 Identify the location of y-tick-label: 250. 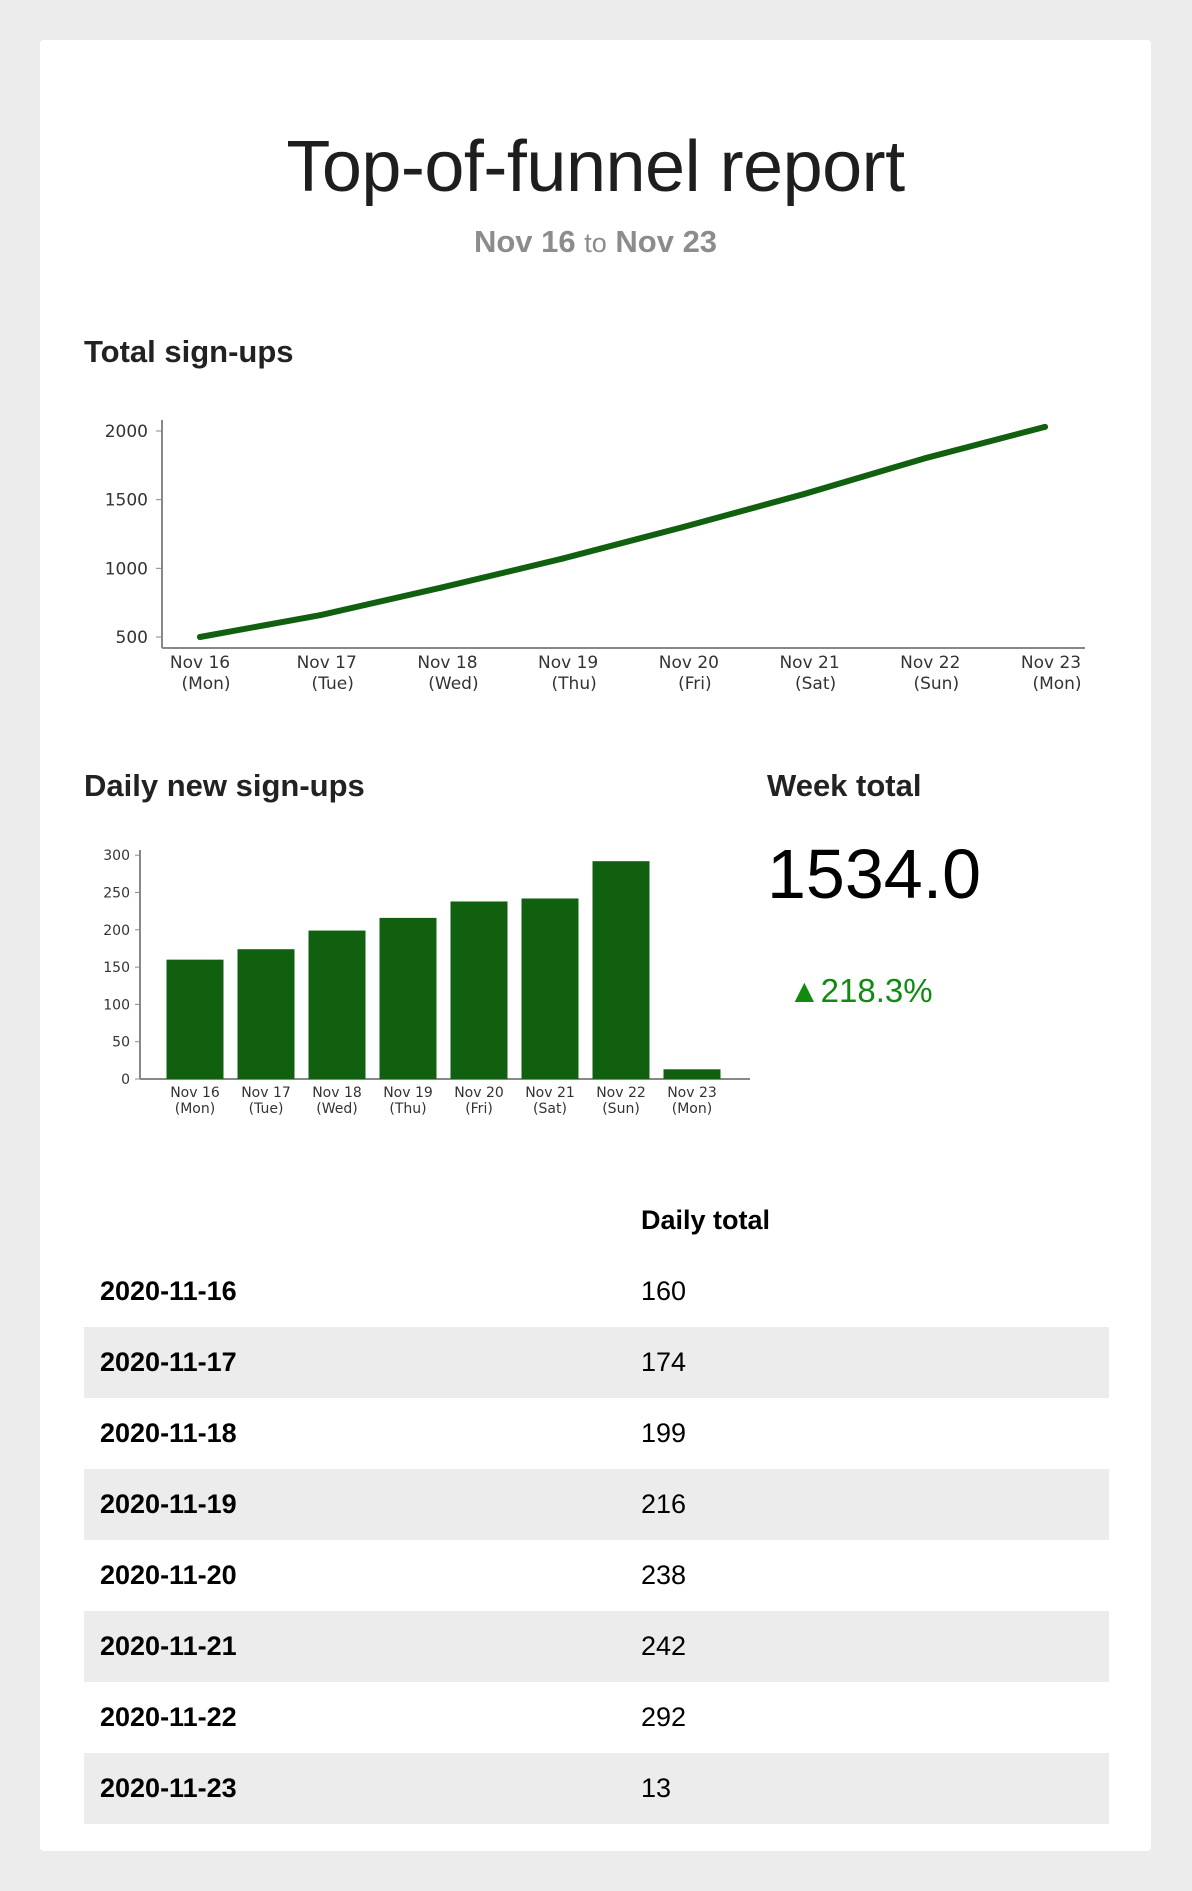
(116, 894).